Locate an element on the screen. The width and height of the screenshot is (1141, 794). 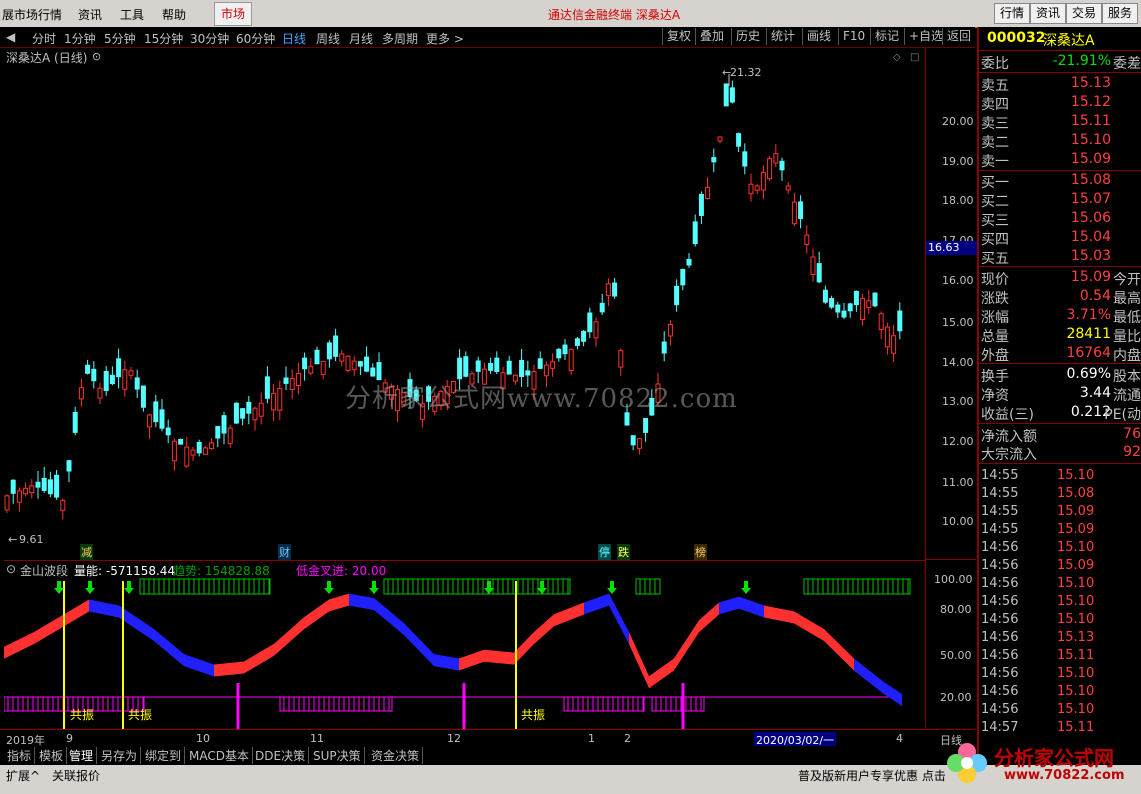
tab-sup: SUP决策 is located at coordinates (337, 755).